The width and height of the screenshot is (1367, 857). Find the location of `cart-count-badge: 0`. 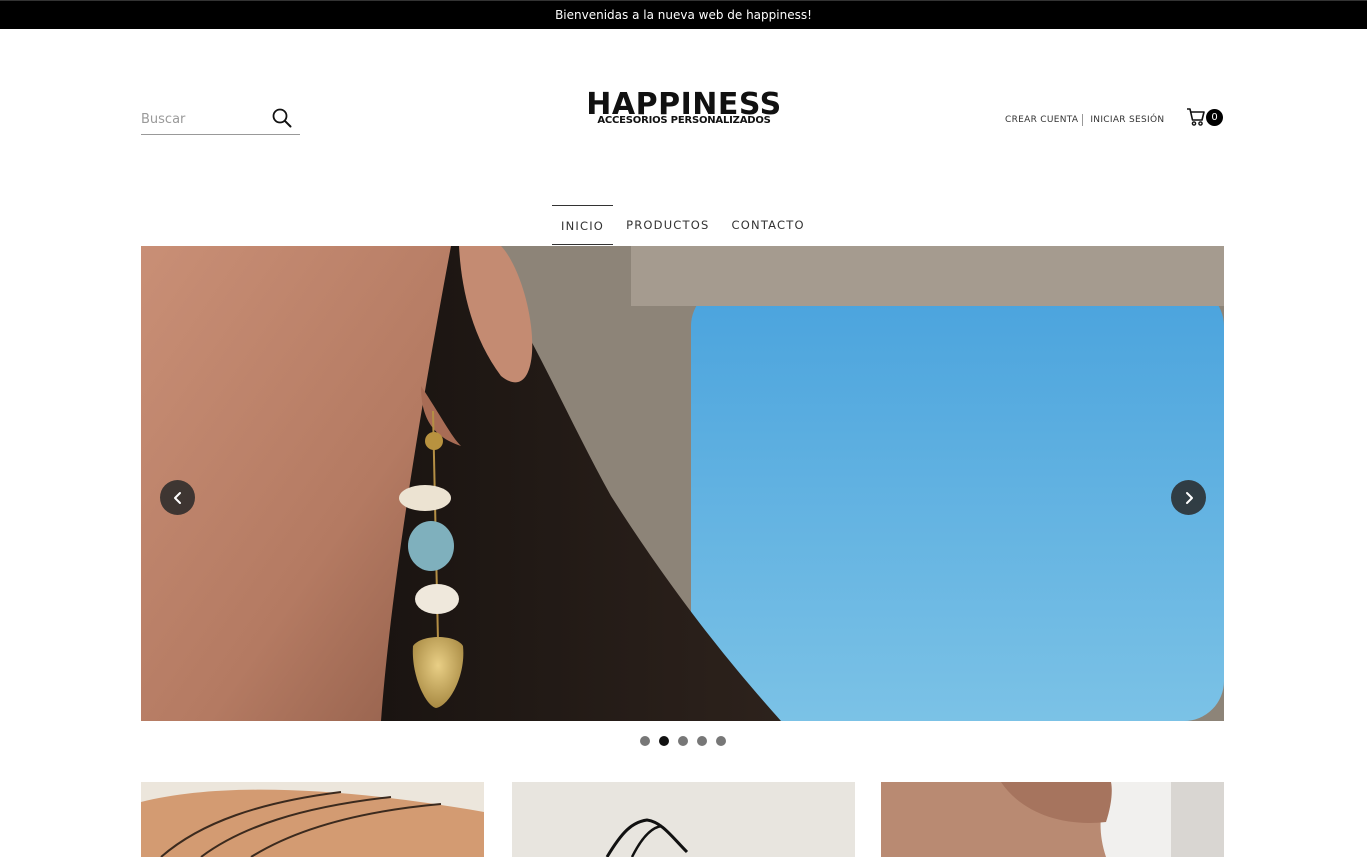

cart-count-badge: 0 is located at coordinates (1214, 117).